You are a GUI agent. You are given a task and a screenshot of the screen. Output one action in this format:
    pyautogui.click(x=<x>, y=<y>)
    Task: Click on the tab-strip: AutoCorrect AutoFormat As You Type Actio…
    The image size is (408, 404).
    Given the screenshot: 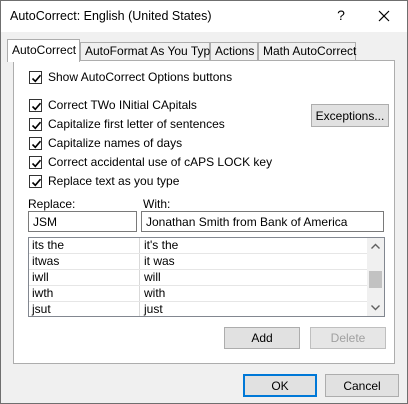 What is the action you would take?
    pyautogui.click(x=204, y=50)
    